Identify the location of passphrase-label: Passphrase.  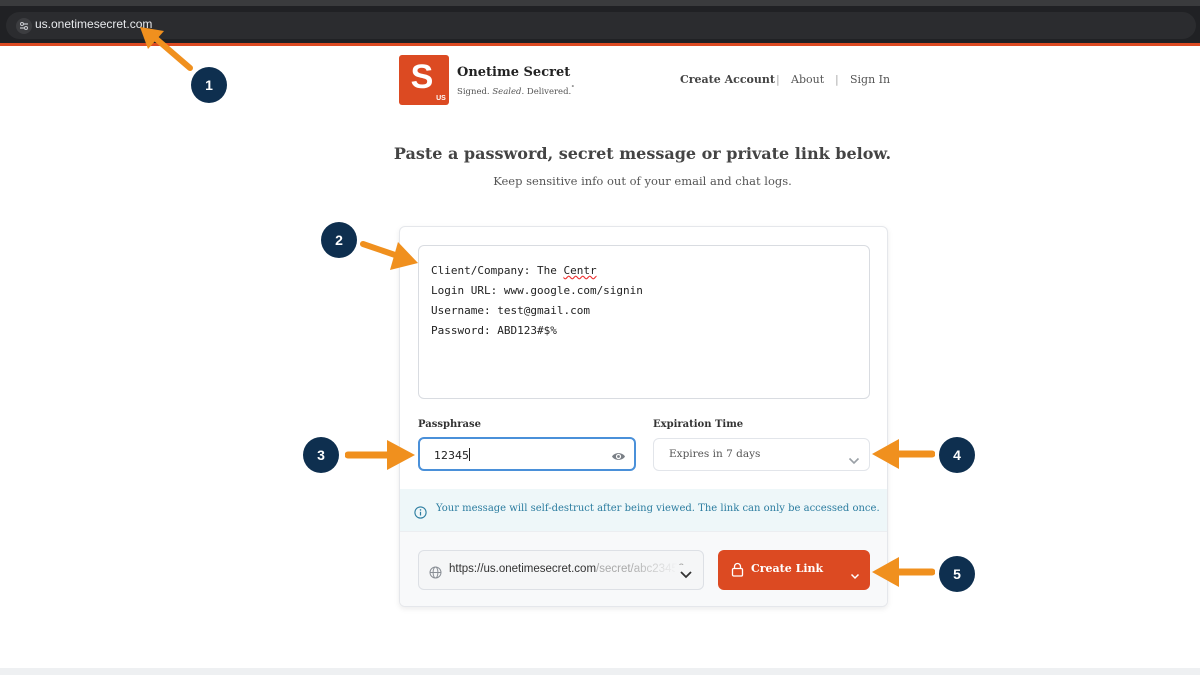
(449, 424).